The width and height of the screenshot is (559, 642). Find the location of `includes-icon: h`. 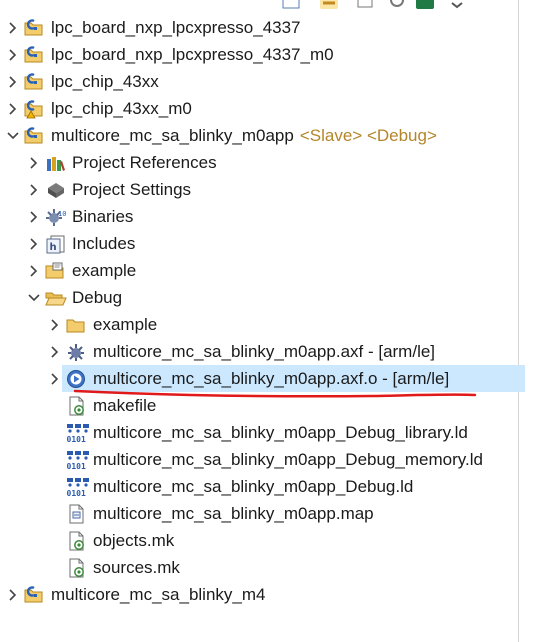

includes-icon: h is located at coordinates (55, 244).